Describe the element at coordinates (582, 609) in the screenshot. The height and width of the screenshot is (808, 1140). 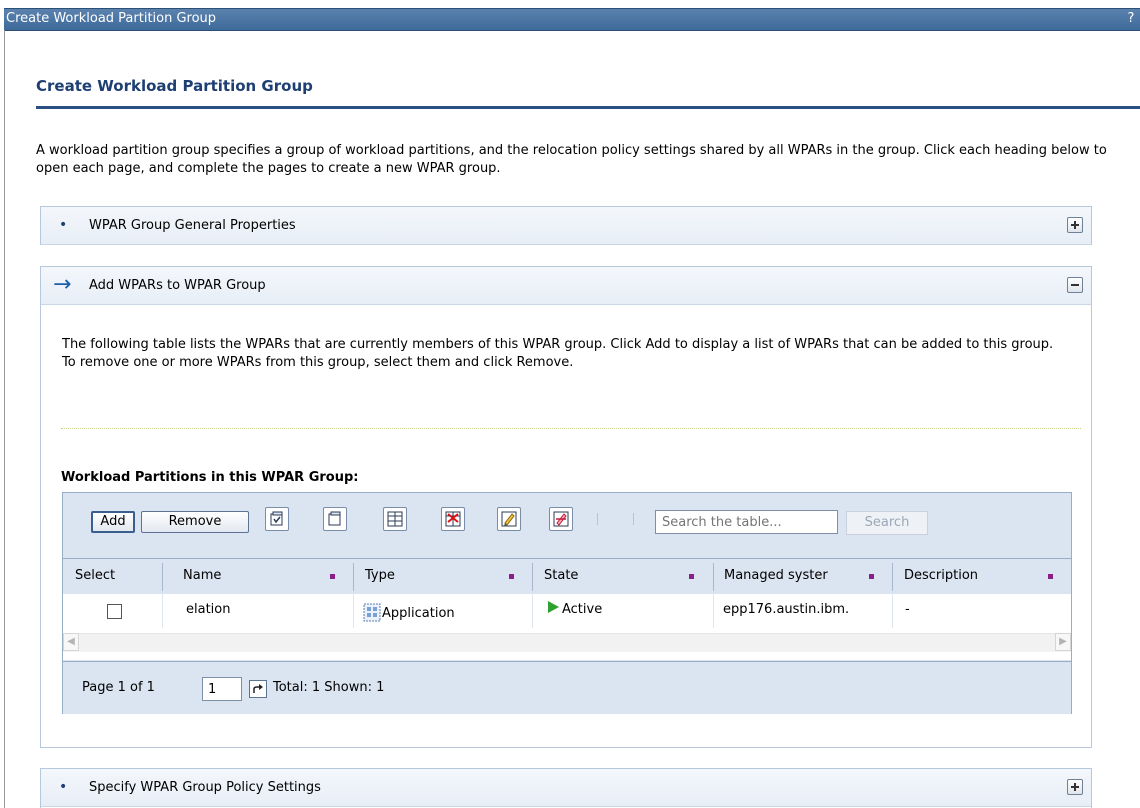
I see `cell-state: Active` at that location.